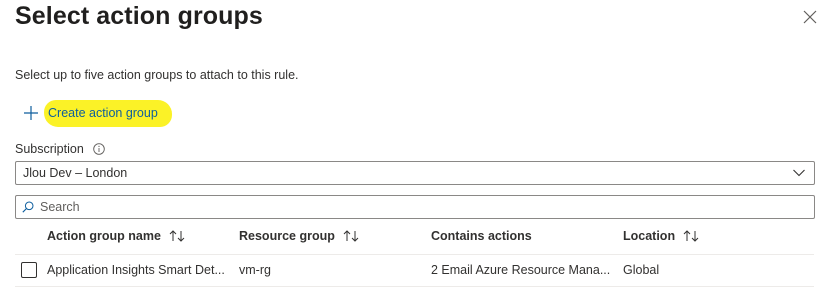 This screenshot has height=296, width=823. Describe the element at coordinates (287, 236) in the screenshot. I see `column-header-label: Resource group` at that location.